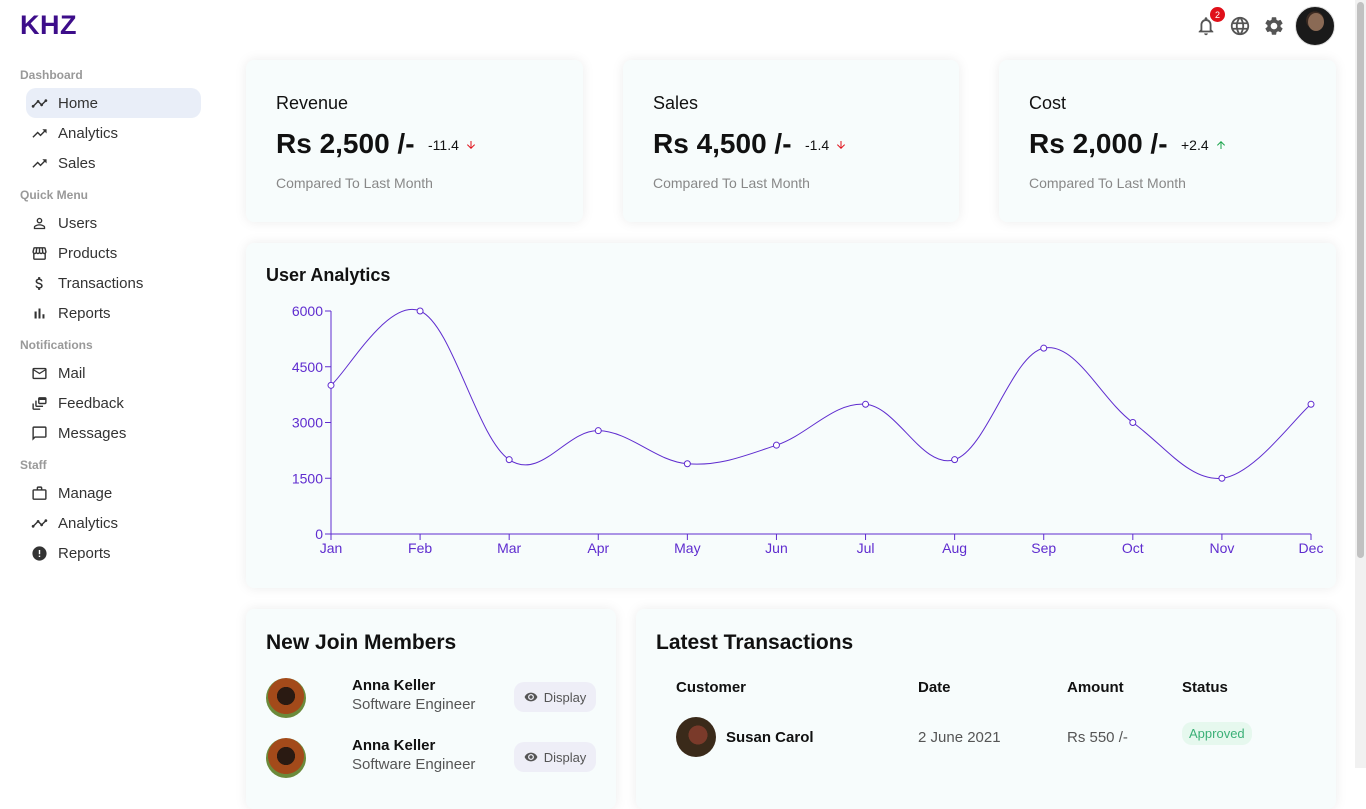 The width and height of the screenshot is (1366, 809). Describe the element at coordinates (54, 195) in the screenshot. I see `sidebar-section-title: Quick Menu` at that location.